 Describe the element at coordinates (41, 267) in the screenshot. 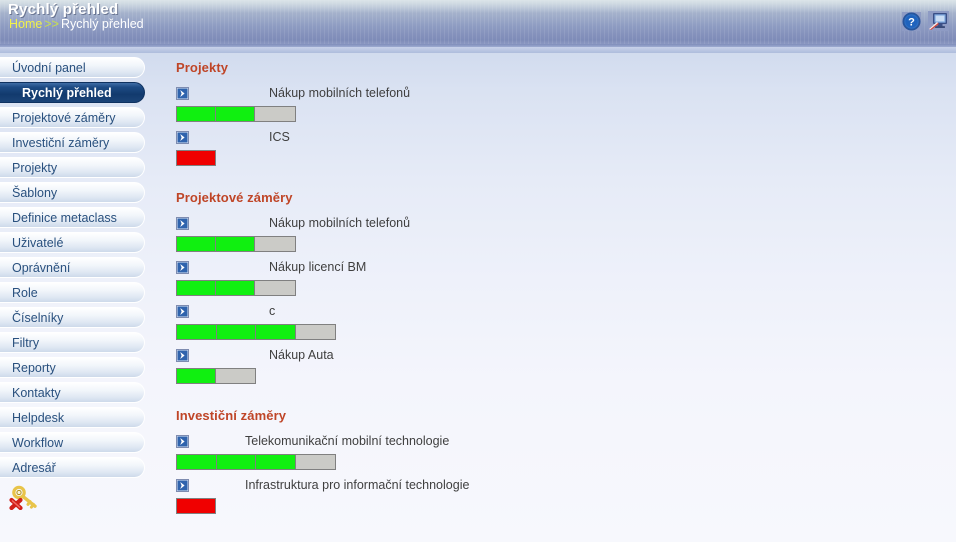

I see `sidebar-item-label: Oprávnění` at that location.